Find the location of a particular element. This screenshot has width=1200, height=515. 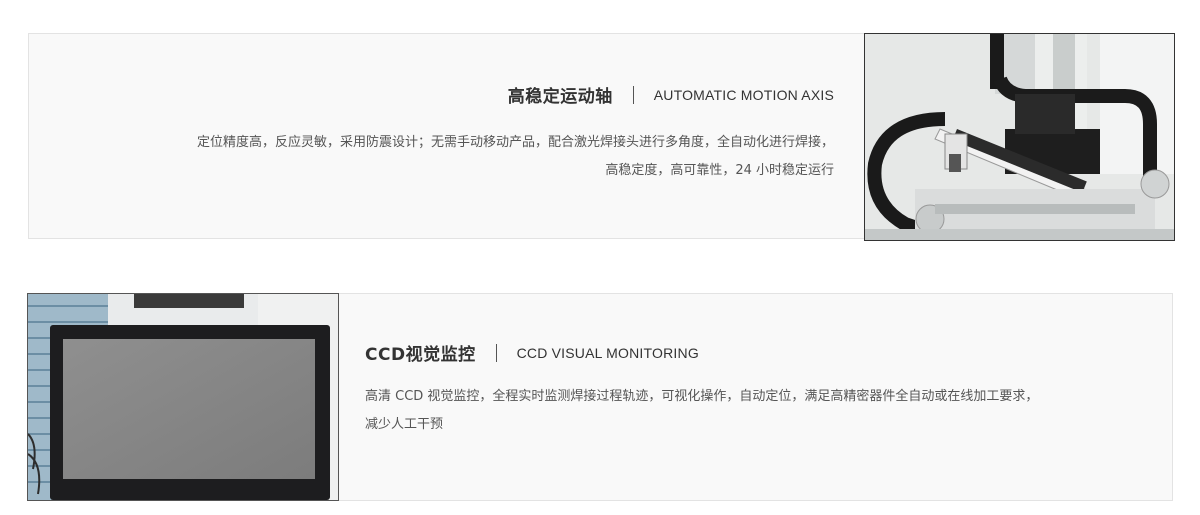

ccd-monitor-image is located at coordinates (183, 397).